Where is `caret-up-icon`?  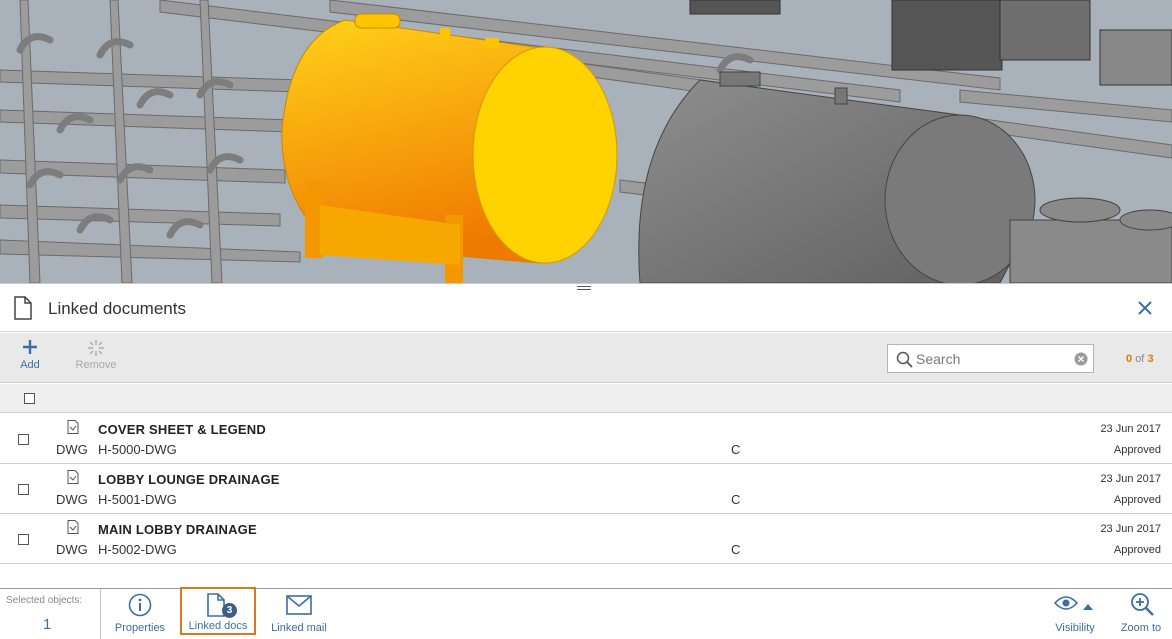
caret-up-icon is located at coordinates (1088, 607).